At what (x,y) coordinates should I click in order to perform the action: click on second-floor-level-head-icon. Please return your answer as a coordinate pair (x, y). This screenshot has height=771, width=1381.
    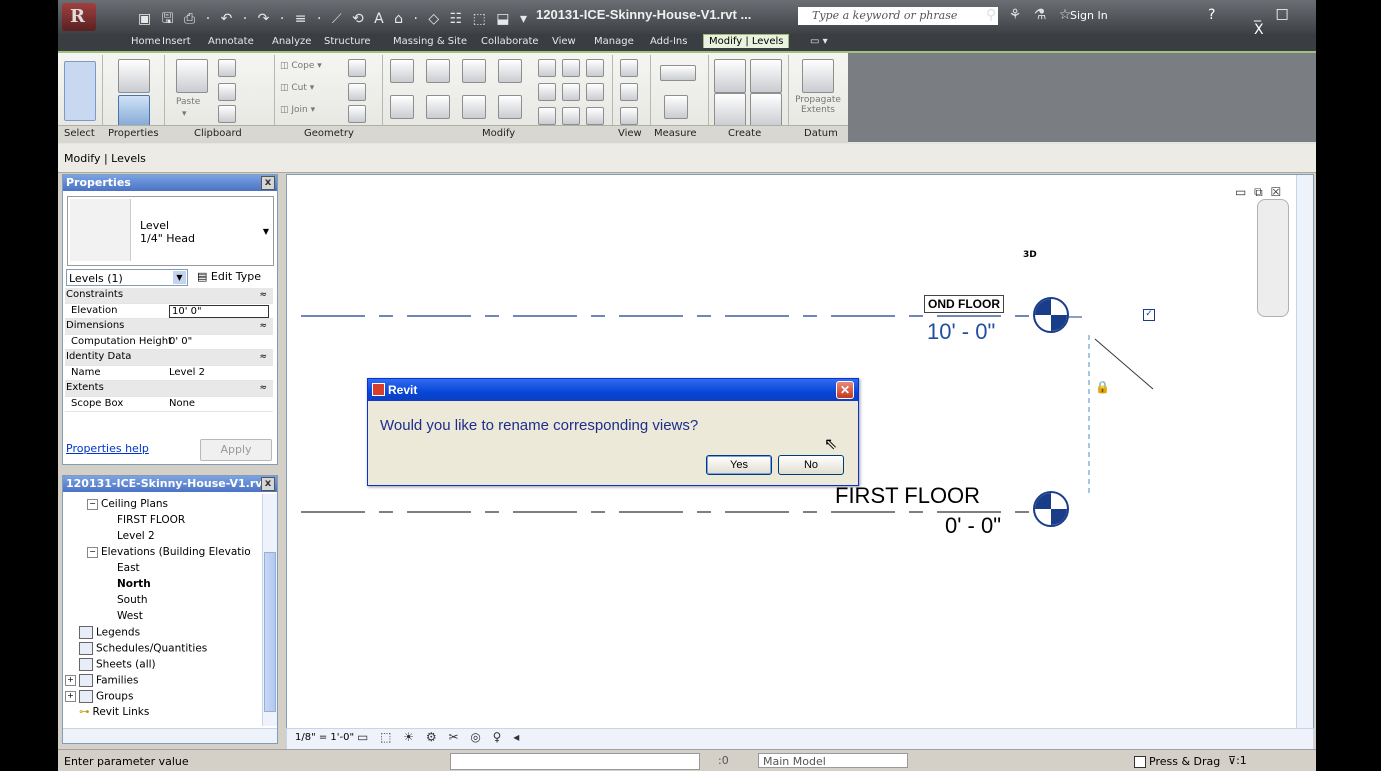
    Looking at the image, I should click on (1051, 315).